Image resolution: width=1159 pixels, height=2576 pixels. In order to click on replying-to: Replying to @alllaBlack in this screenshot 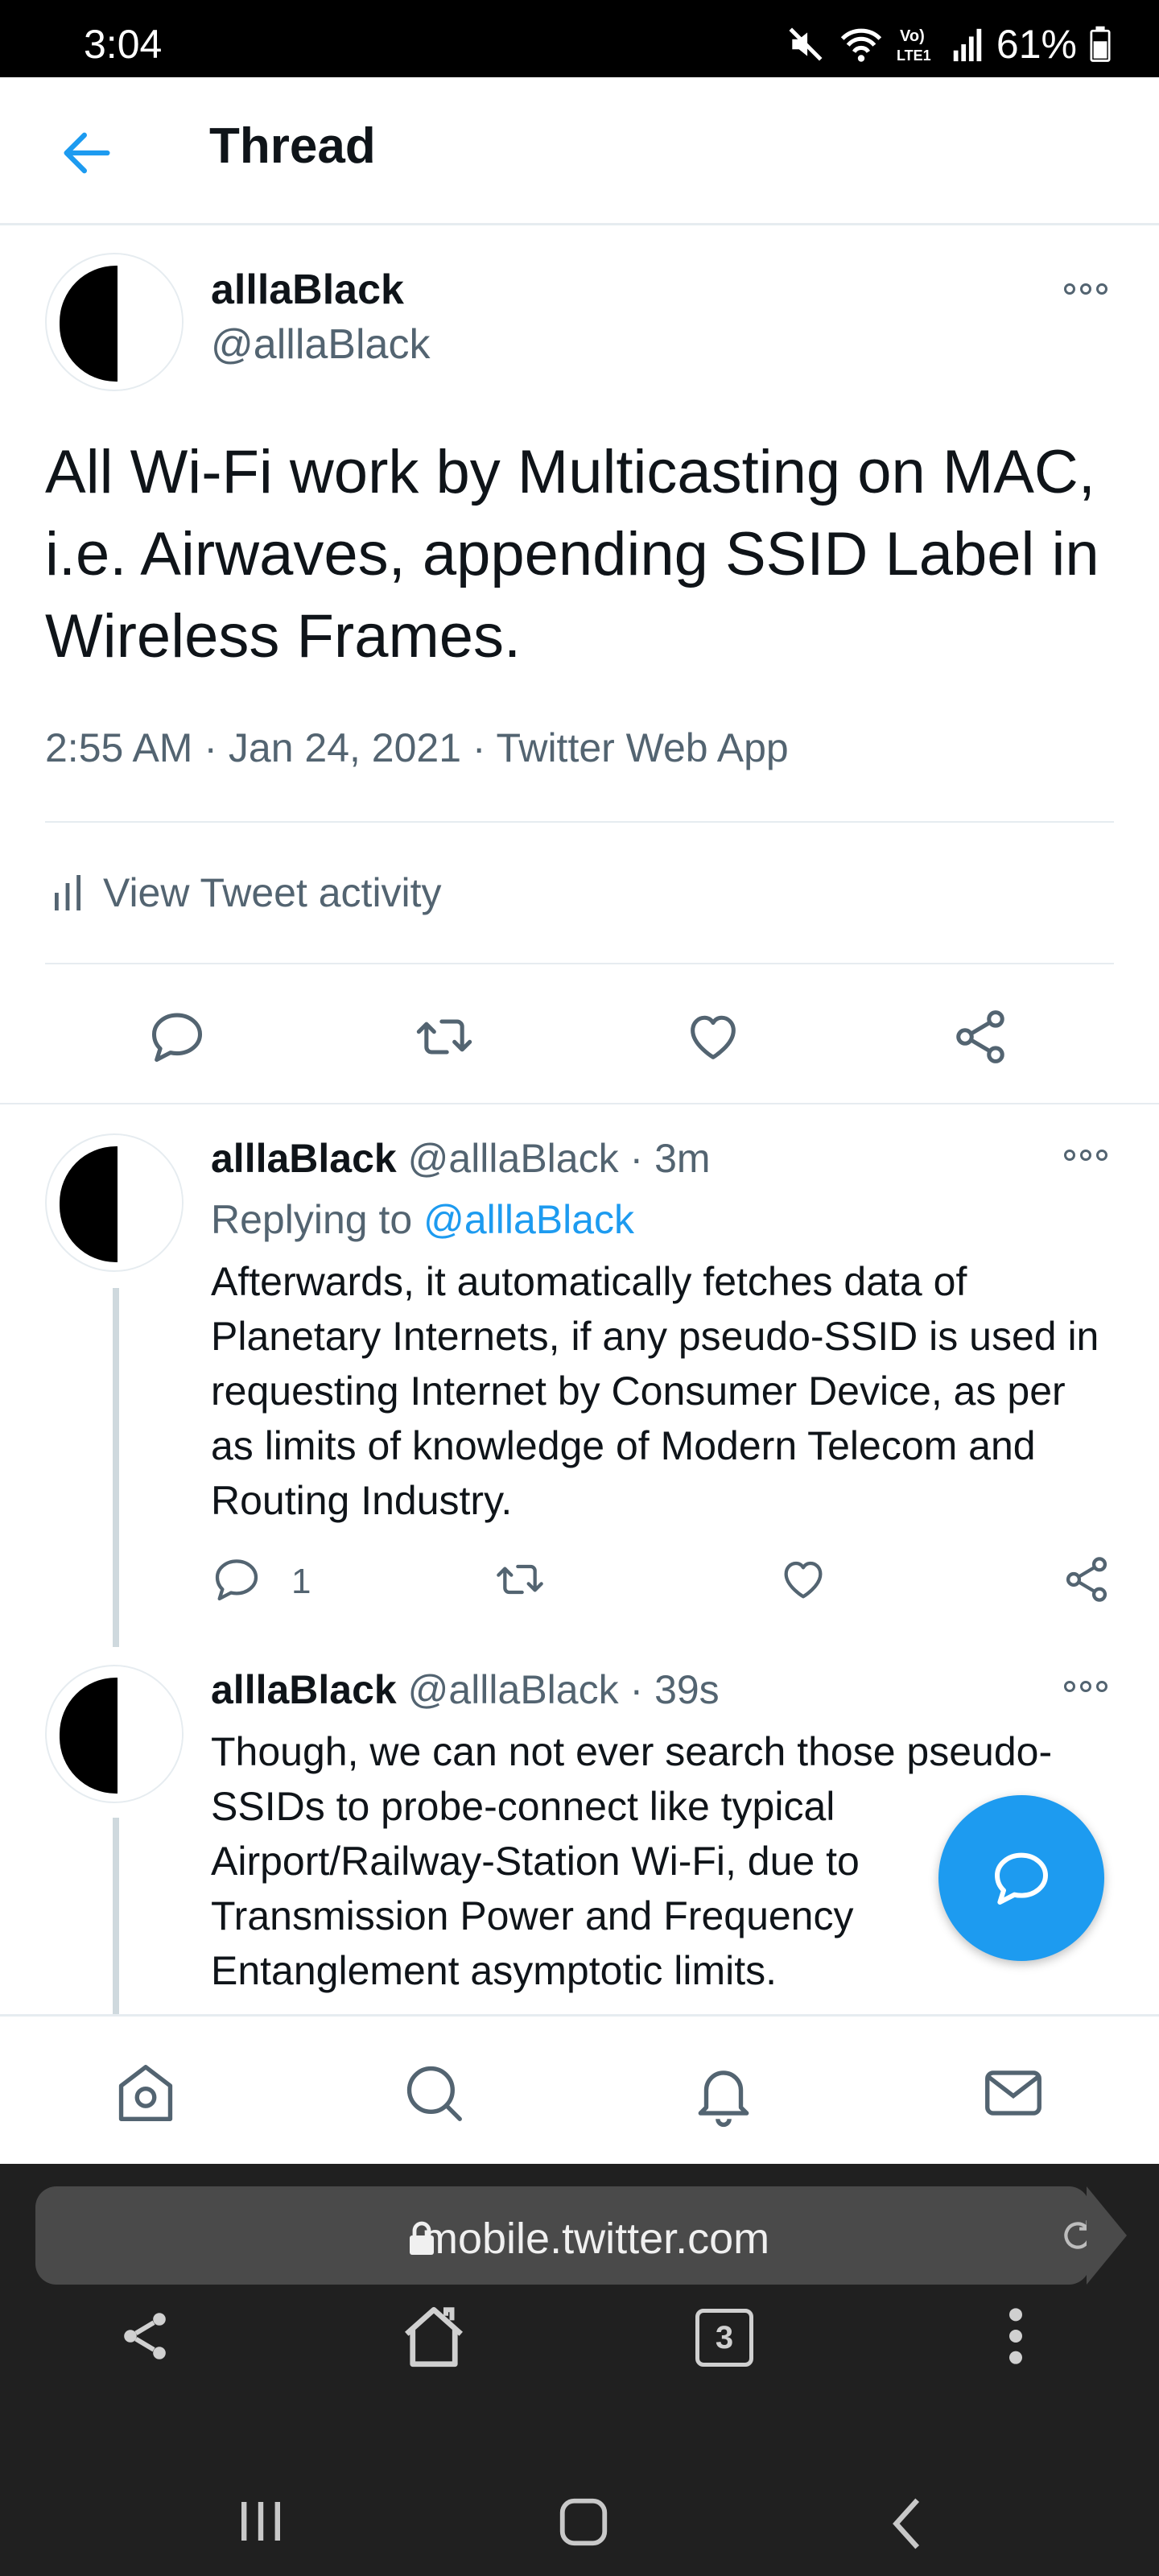, I will do `click(422, 1219)`.